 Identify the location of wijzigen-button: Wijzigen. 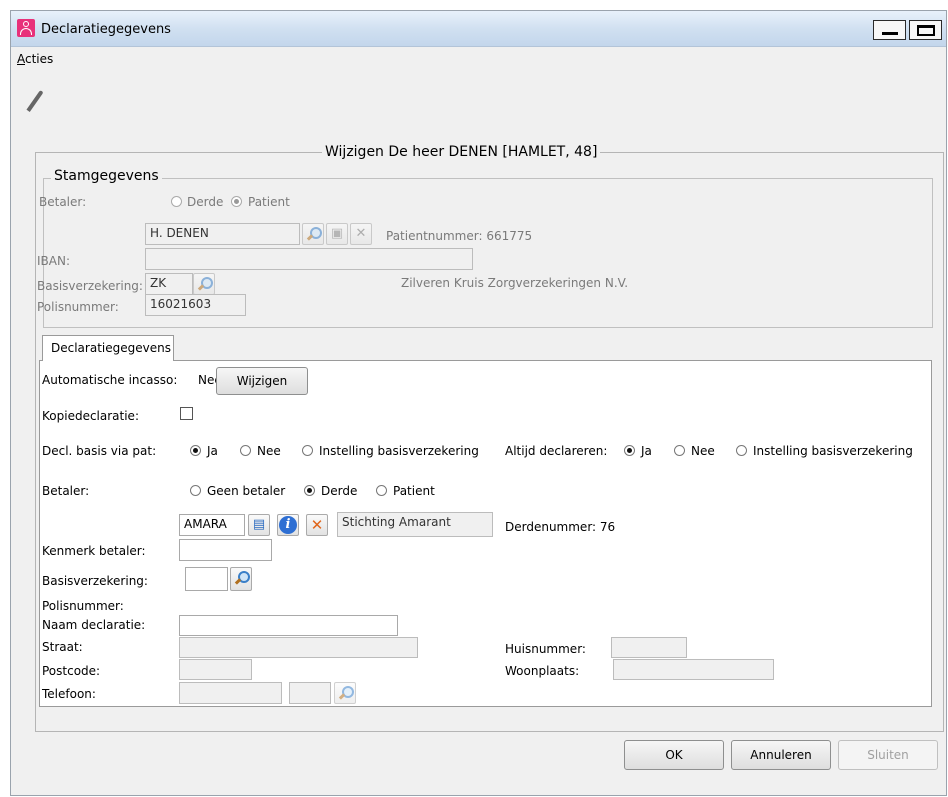
(262, 381).